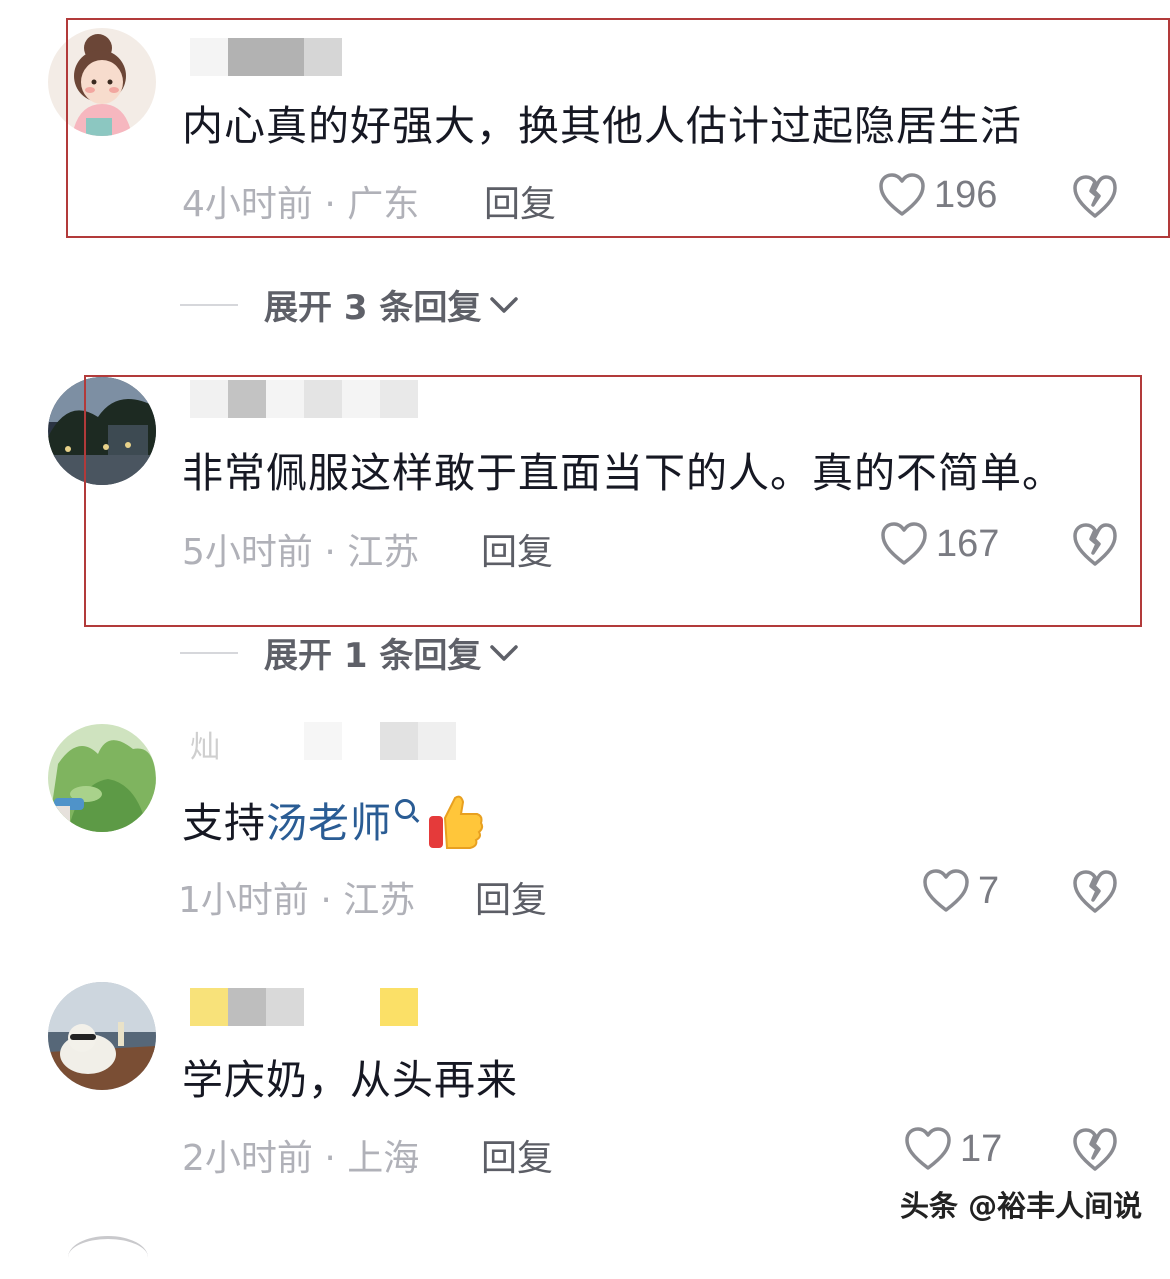 This screenshot has height=1279, width=1170. I want to click on comment-text-prefix: 支持, so click(224, 823).